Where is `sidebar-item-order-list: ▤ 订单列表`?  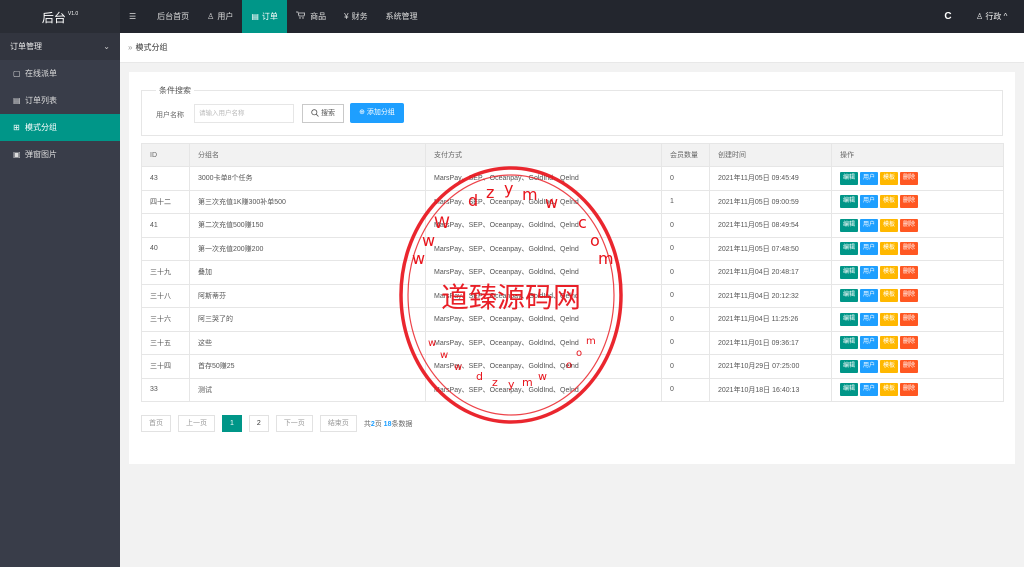
sidebar-item-order-list: ▤ 订单列表 is located at coordinates (60, 100).